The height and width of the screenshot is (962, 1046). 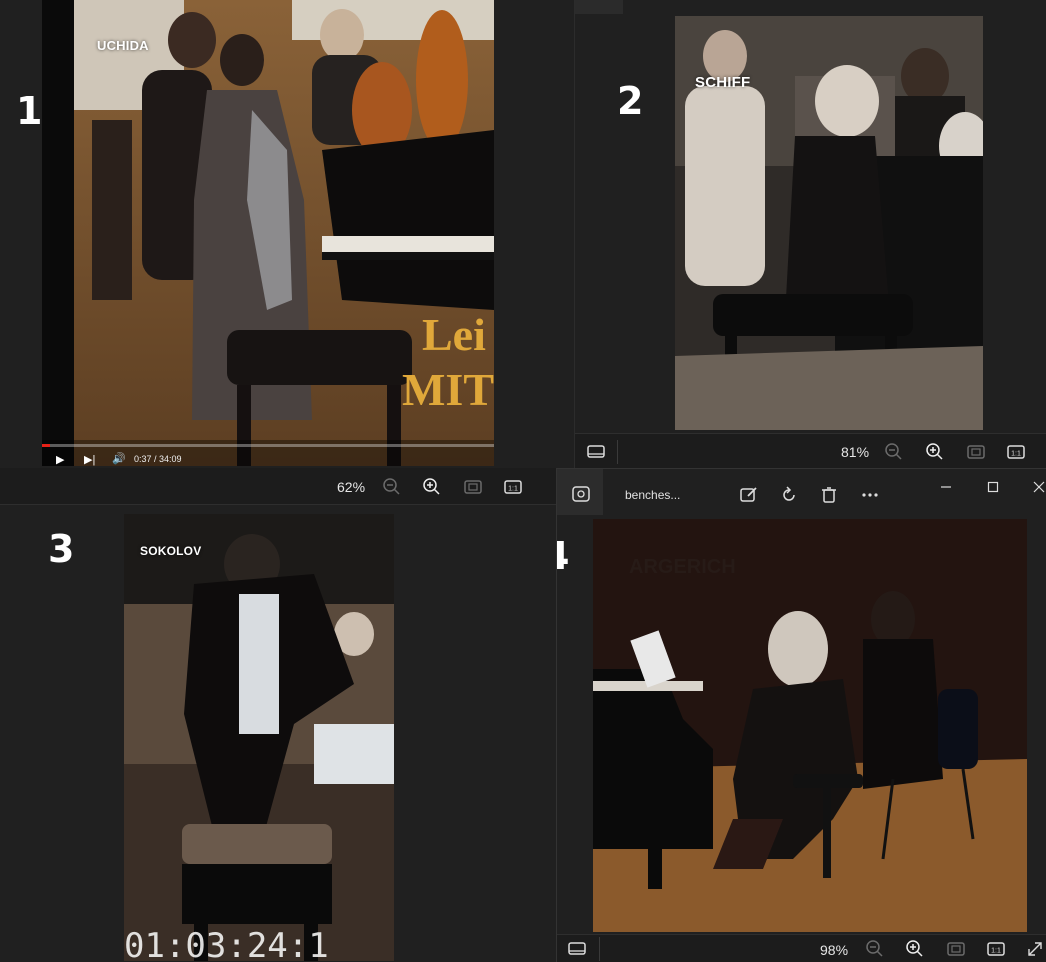 I want to click on svg-text: MIT, so click(x=448, y=389).